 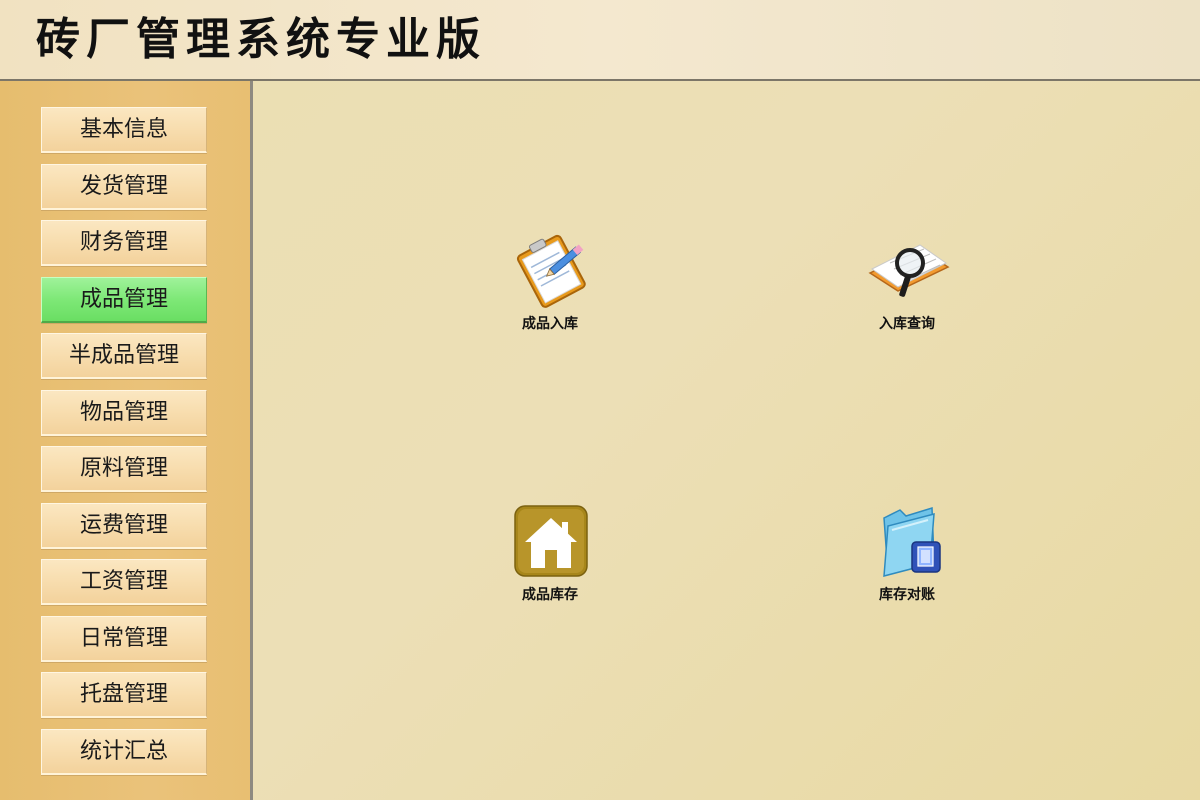 I want to click on sidebar-item-wages: 工资管理, so click(x=124, y=582).